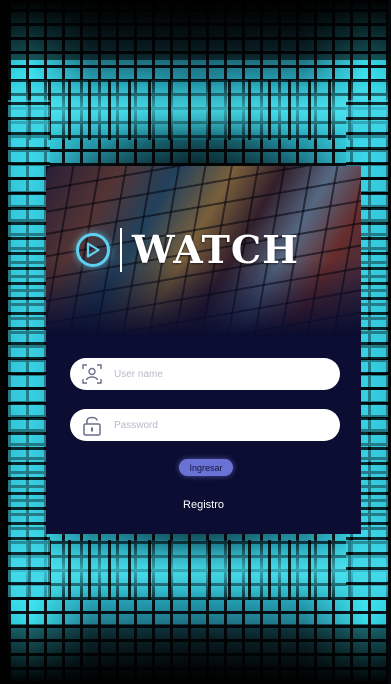 This screenshot has width=391, height=684. Describe the element at coordinates (216, 249) in the screenshot. I see `logo-text: WATCH` at that location.